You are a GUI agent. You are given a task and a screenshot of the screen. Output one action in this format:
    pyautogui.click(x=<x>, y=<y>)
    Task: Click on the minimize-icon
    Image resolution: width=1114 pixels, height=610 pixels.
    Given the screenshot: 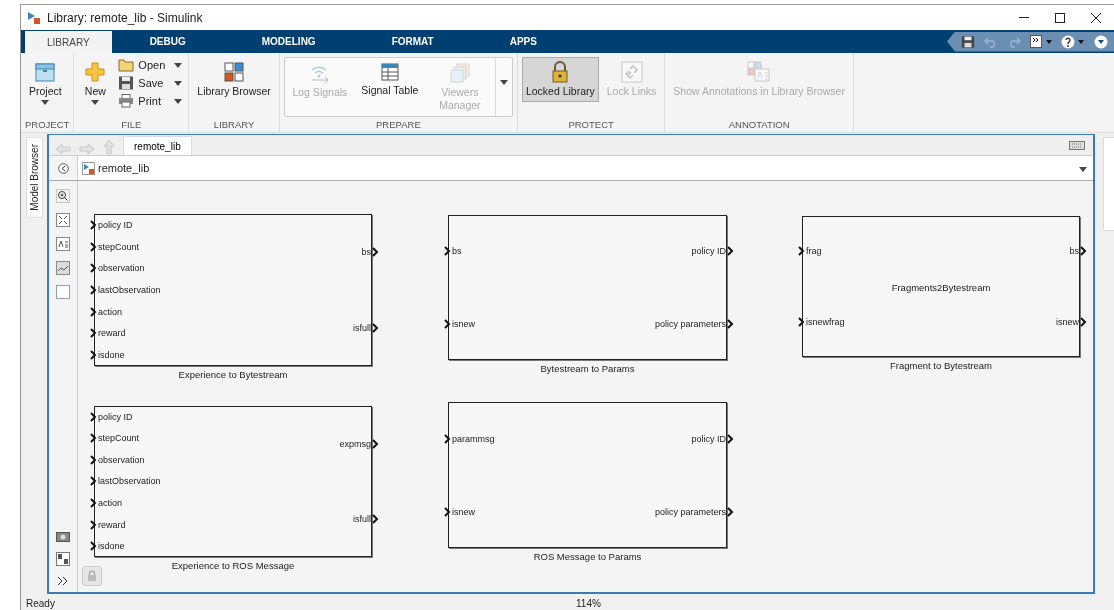 What is the action you would take?
    pyautogui.click(x=1024, y=17)
    